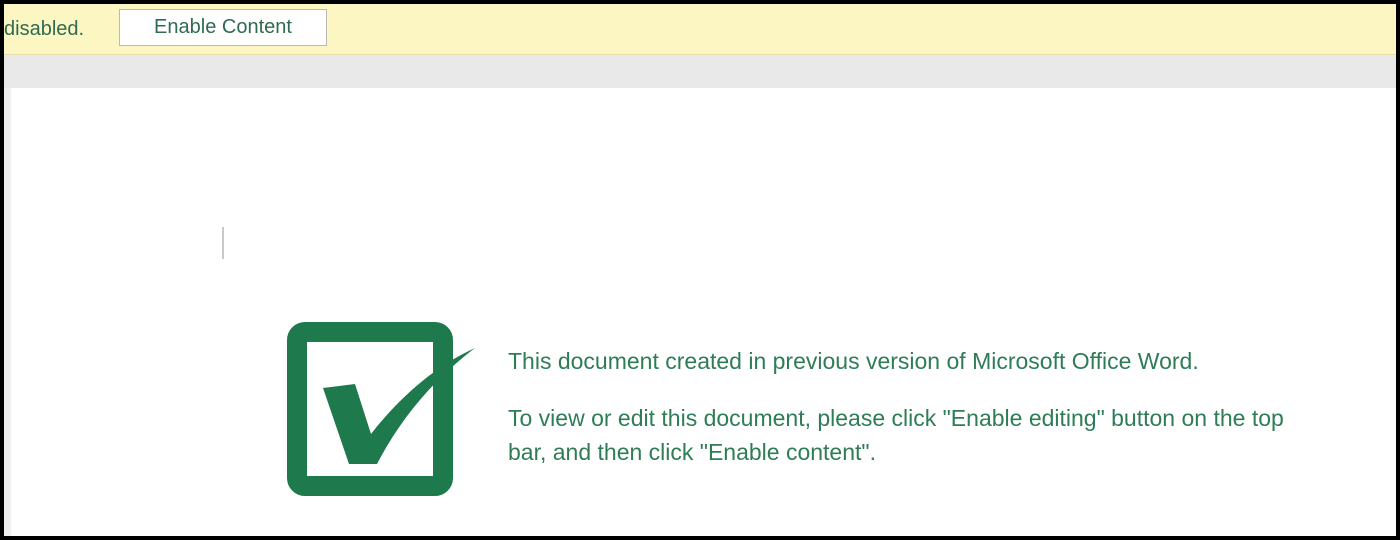 This screenshot has height=540, width=1400. Describe the element at coordinates (700, 29) in the screenshot. I see `security-warning-bar: disabled. Enable Content` at that location.